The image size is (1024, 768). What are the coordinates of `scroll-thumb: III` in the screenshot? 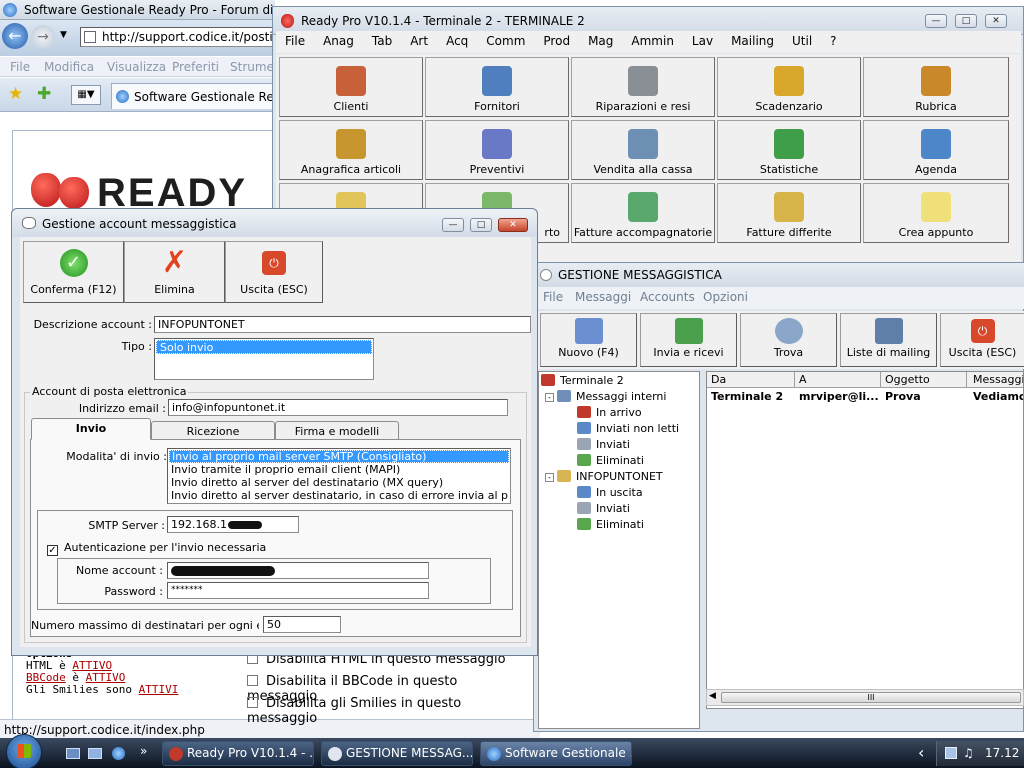 It's located at (871, 697).